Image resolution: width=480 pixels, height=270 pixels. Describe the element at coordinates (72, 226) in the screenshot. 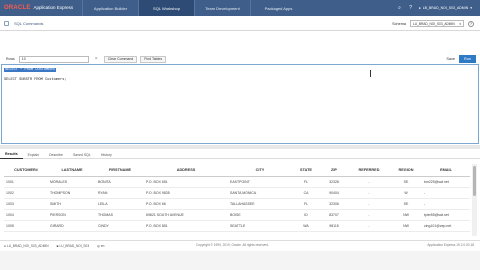

I see `cell: GIRARD` at that location.